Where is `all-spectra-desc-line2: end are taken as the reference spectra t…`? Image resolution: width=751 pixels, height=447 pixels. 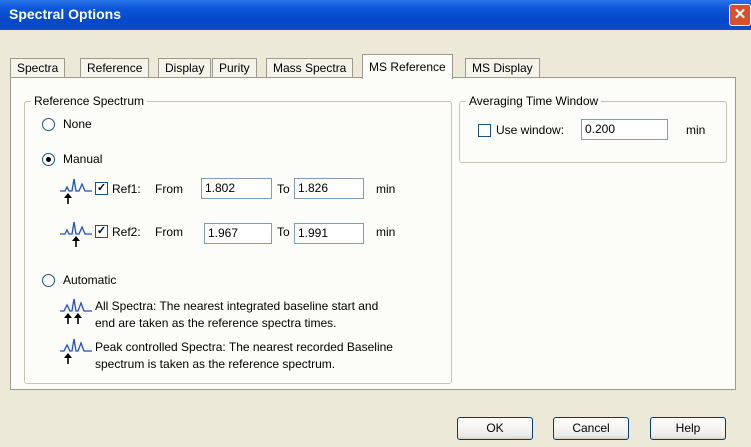
all-spectra-desc-line2: end are taken as the reference spectra t… is located at coordinates (216, 323).